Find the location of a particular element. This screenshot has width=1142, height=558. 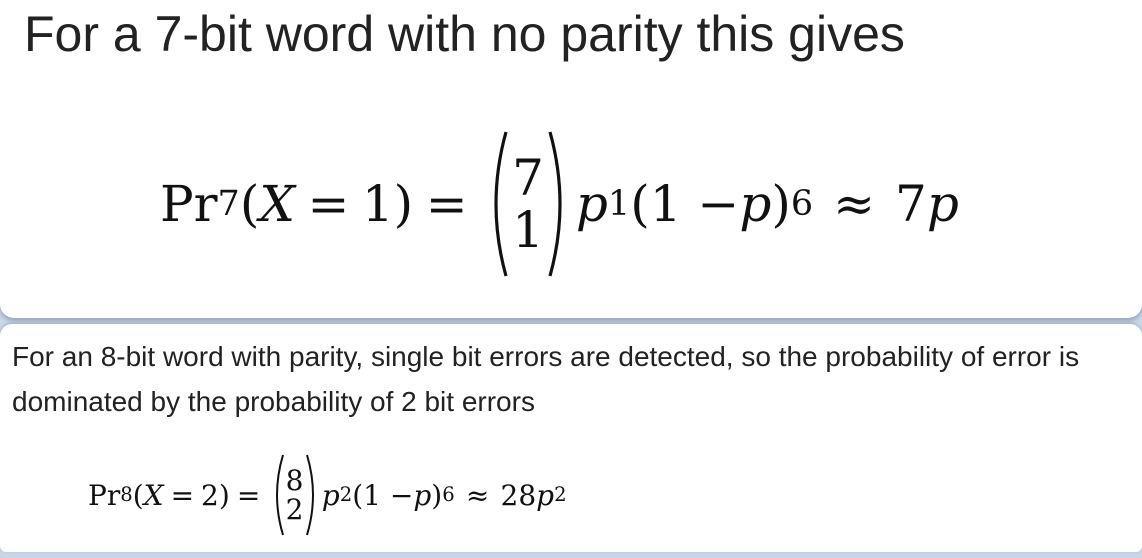

binomial-k: 1 is located at coordinates (528, 230).